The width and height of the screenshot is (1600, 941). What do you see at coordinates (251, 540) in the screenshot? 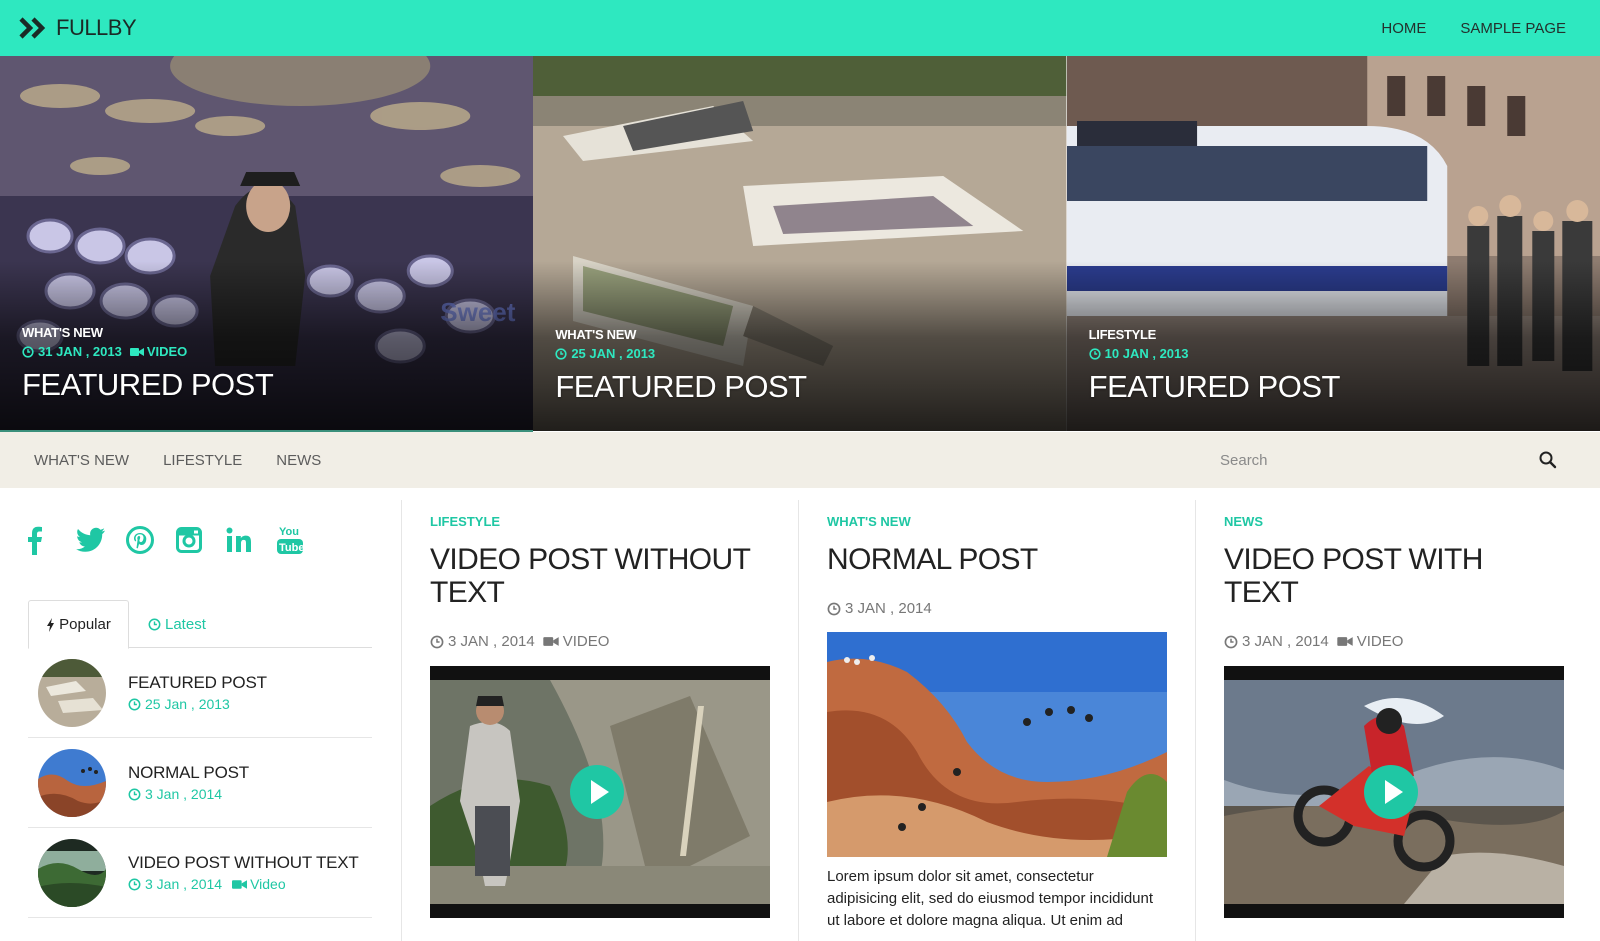
I see `linkedin-icon` at bounding box center [251, 540].